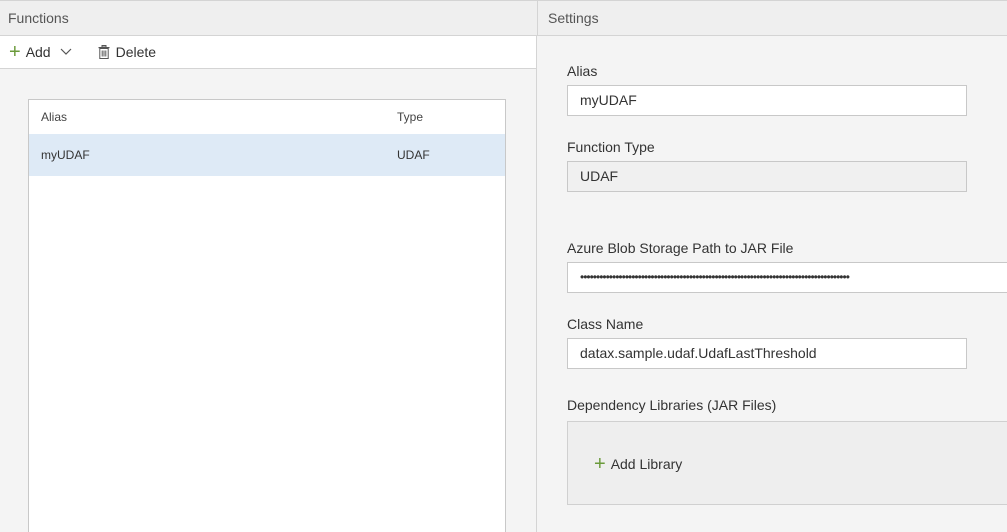  I want to click on dependency-libraries-label: Dependency Libraries (JAR Files), so click(672, 405).